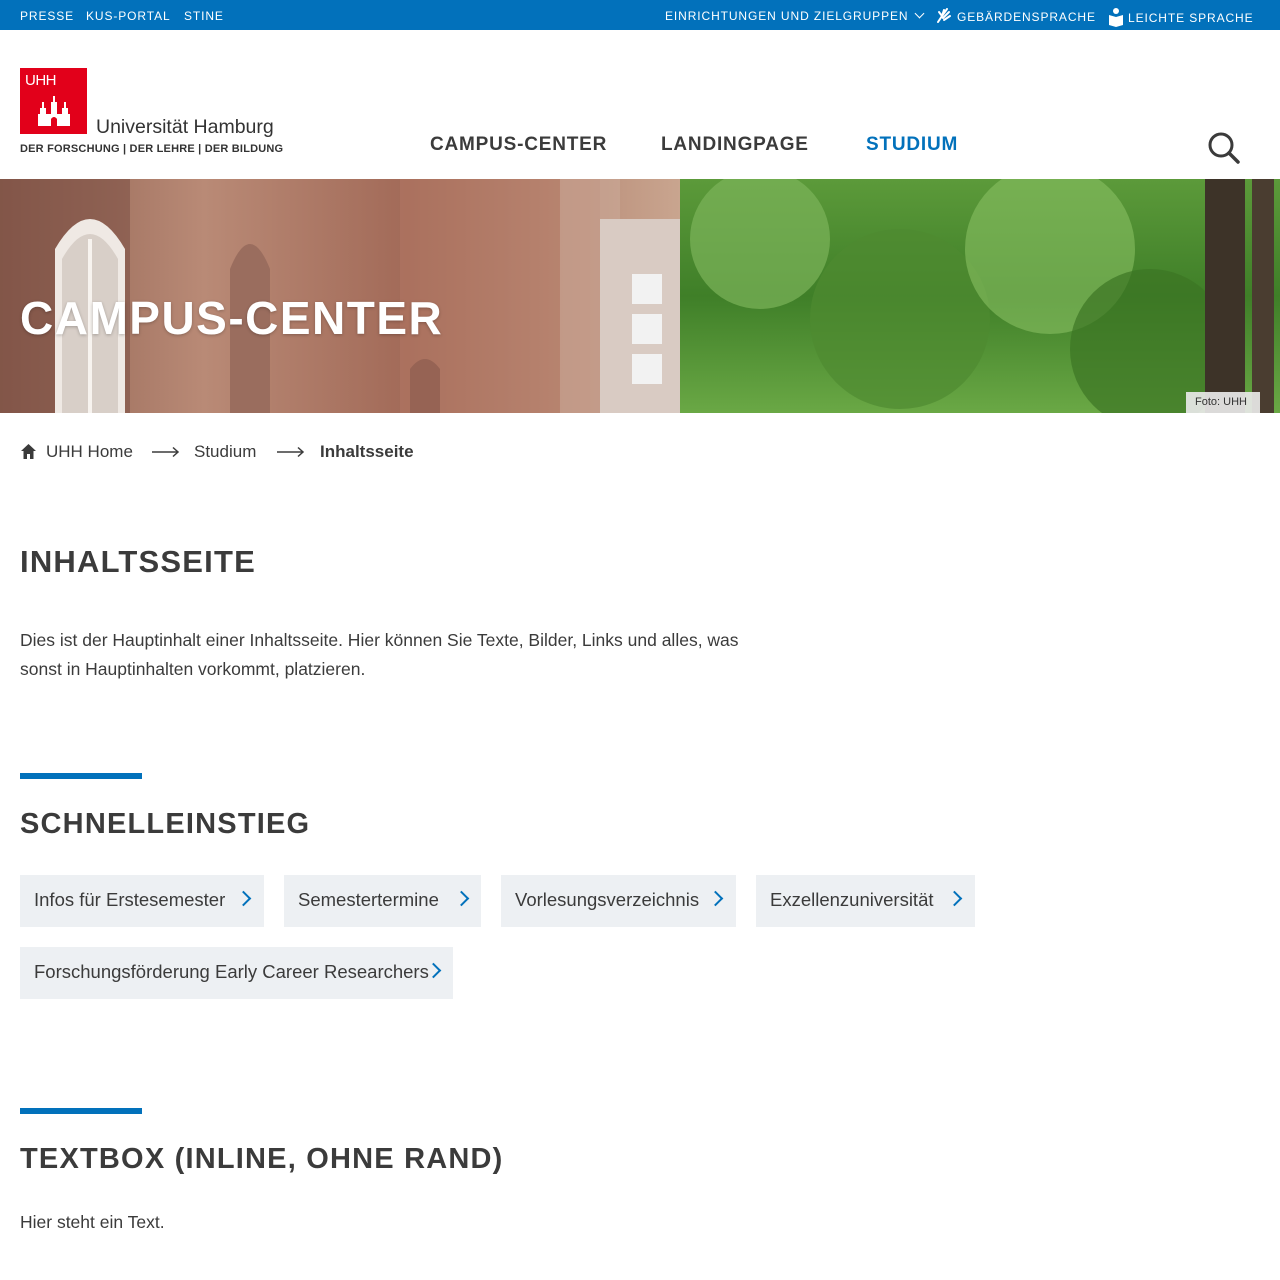  I want to click on leichte-sprache-link: LEICHTE SPRACHE, so click(1181, 18).